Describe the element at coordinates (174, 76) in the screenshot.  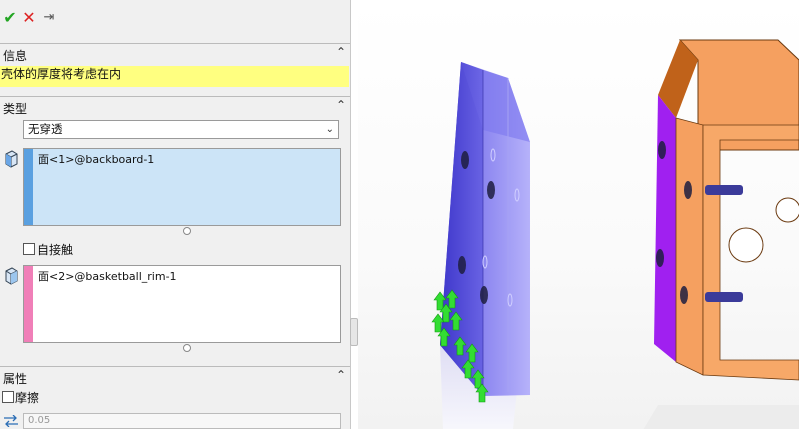
I see `info-message: 壳体的厚度将考虑在内` at that location.